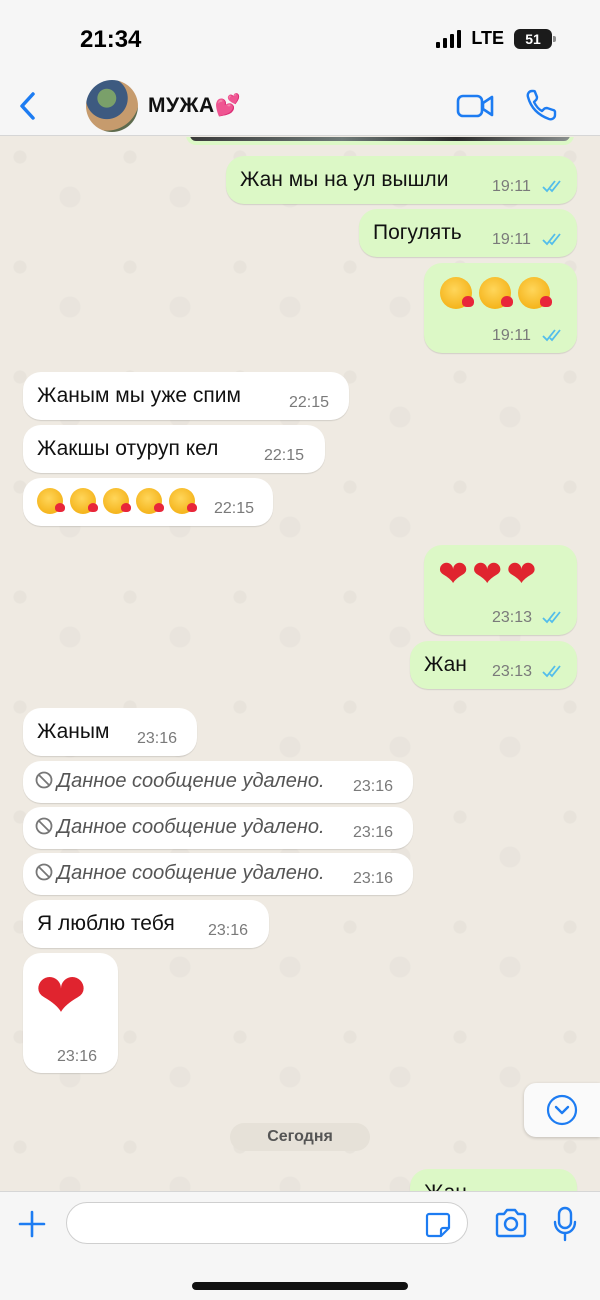  I want to click on message-incoming: 22:15, so click(148, 502).